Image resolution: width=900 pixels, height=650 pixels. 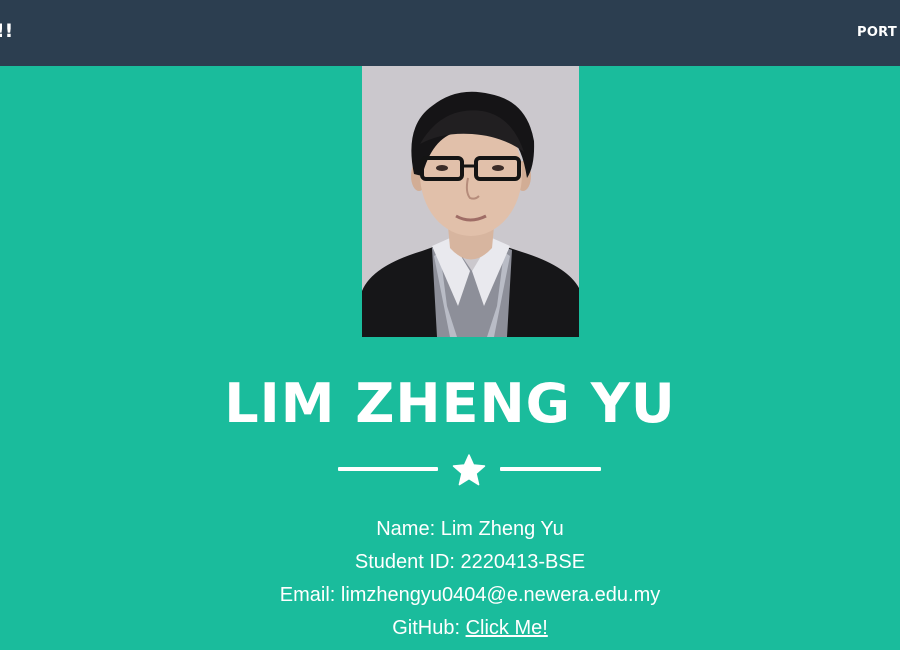 I want to click on info-name-row: Name: Lim Zheng Yu, so click(x=450, y=529).